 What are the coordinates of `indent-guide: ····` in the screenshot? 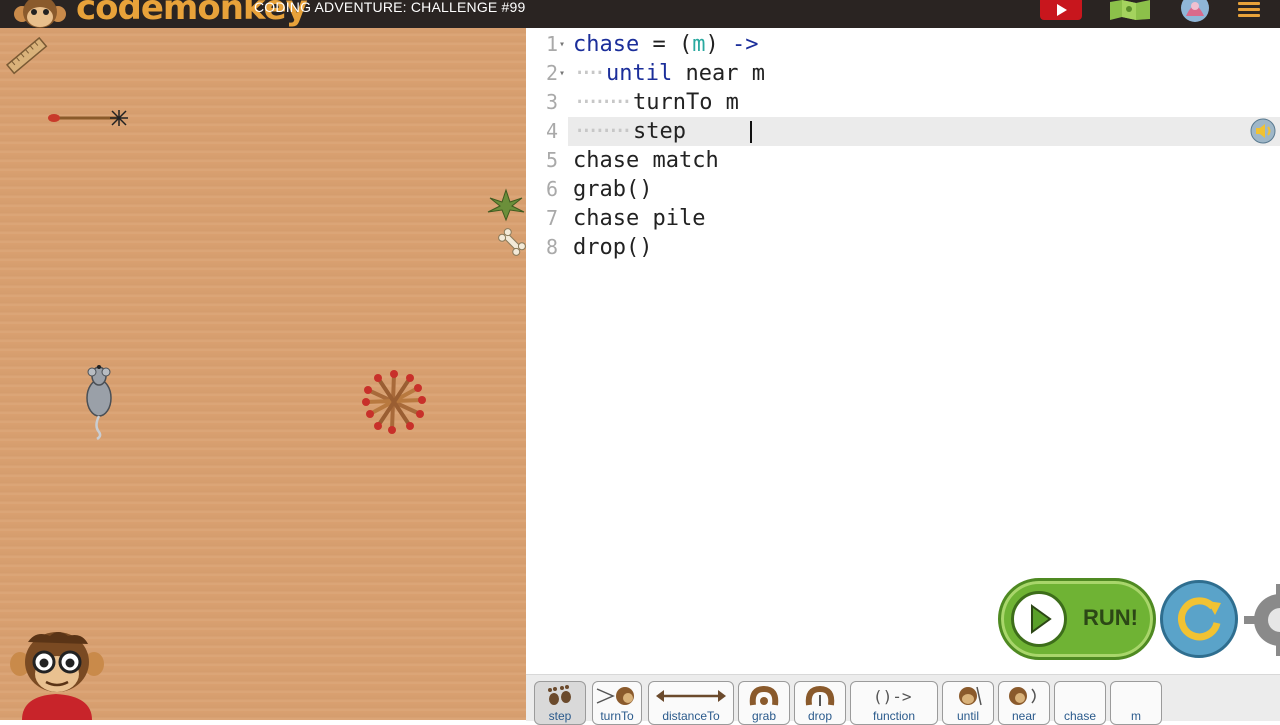 It's located at (589, 73).